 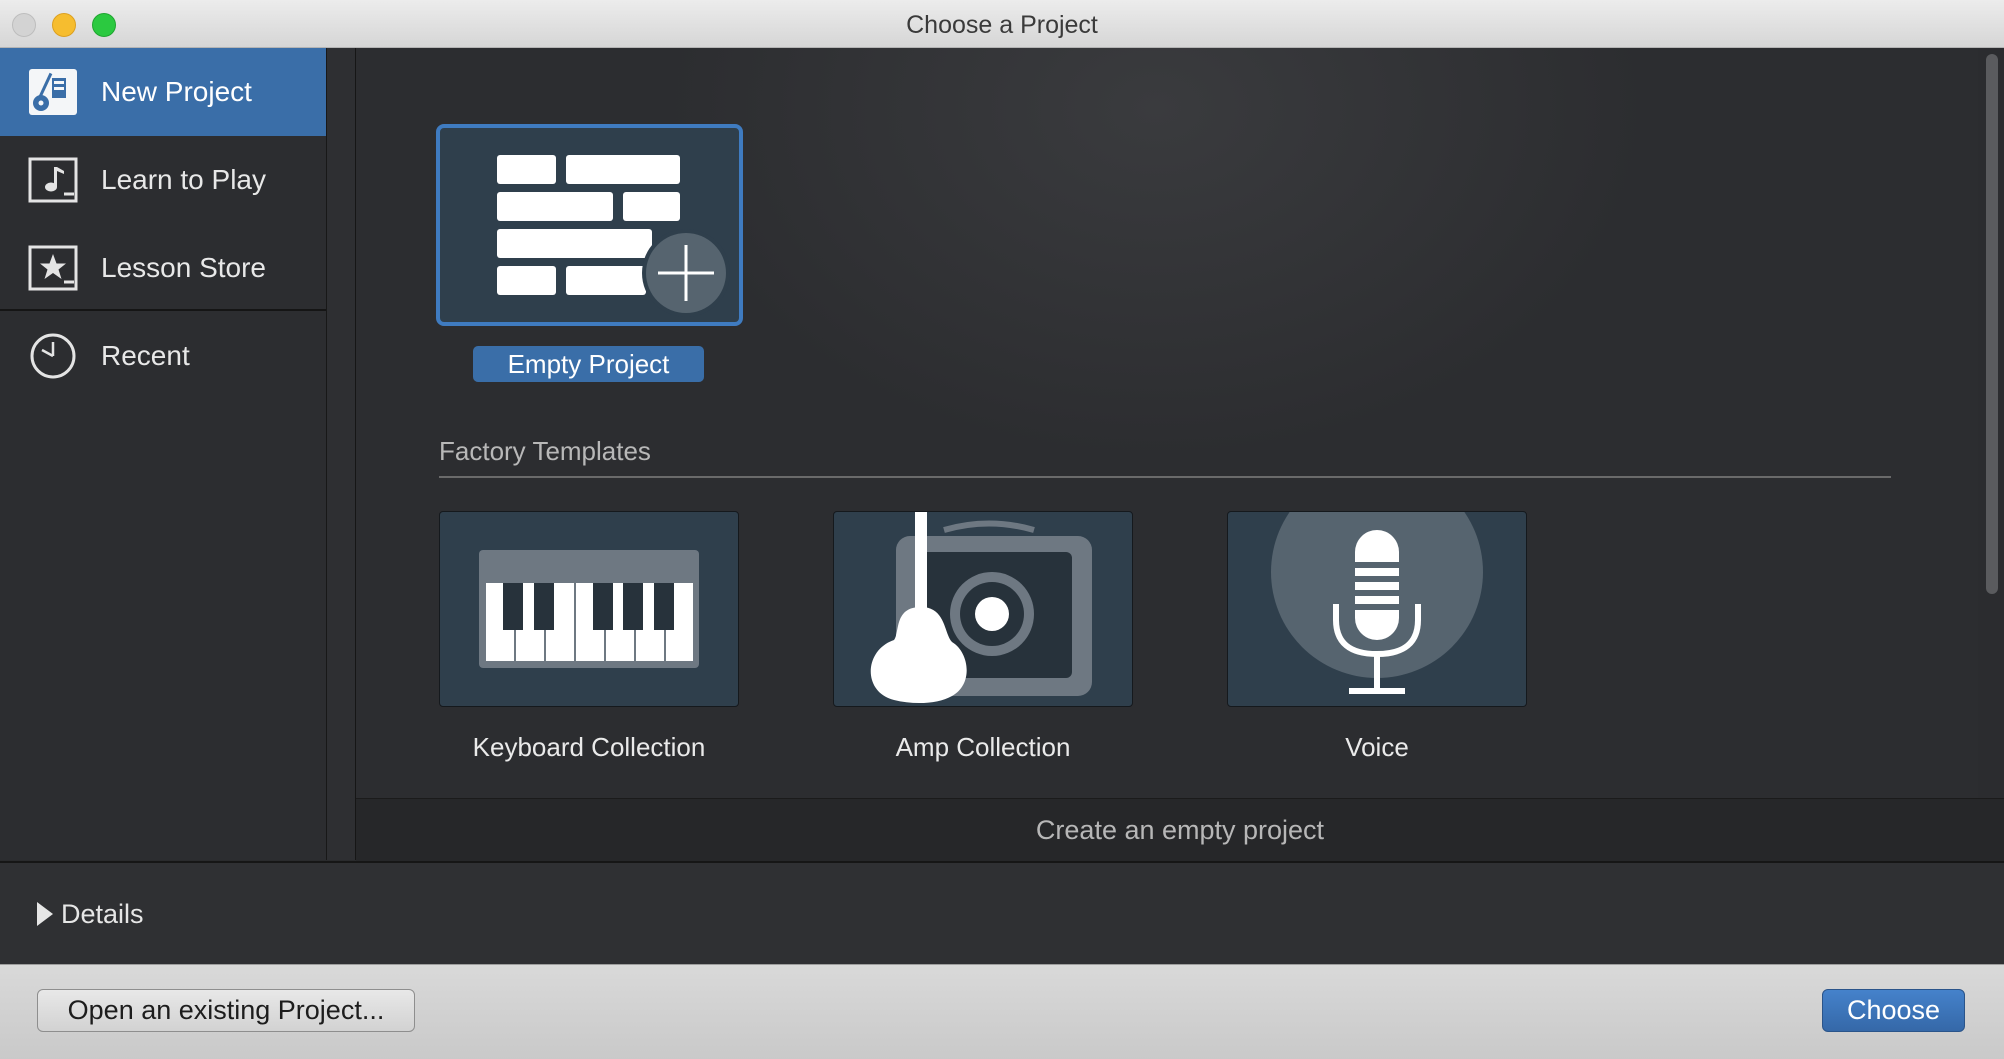 I want to click on window-title: Choose a Project, so click(x=1002, y=25).